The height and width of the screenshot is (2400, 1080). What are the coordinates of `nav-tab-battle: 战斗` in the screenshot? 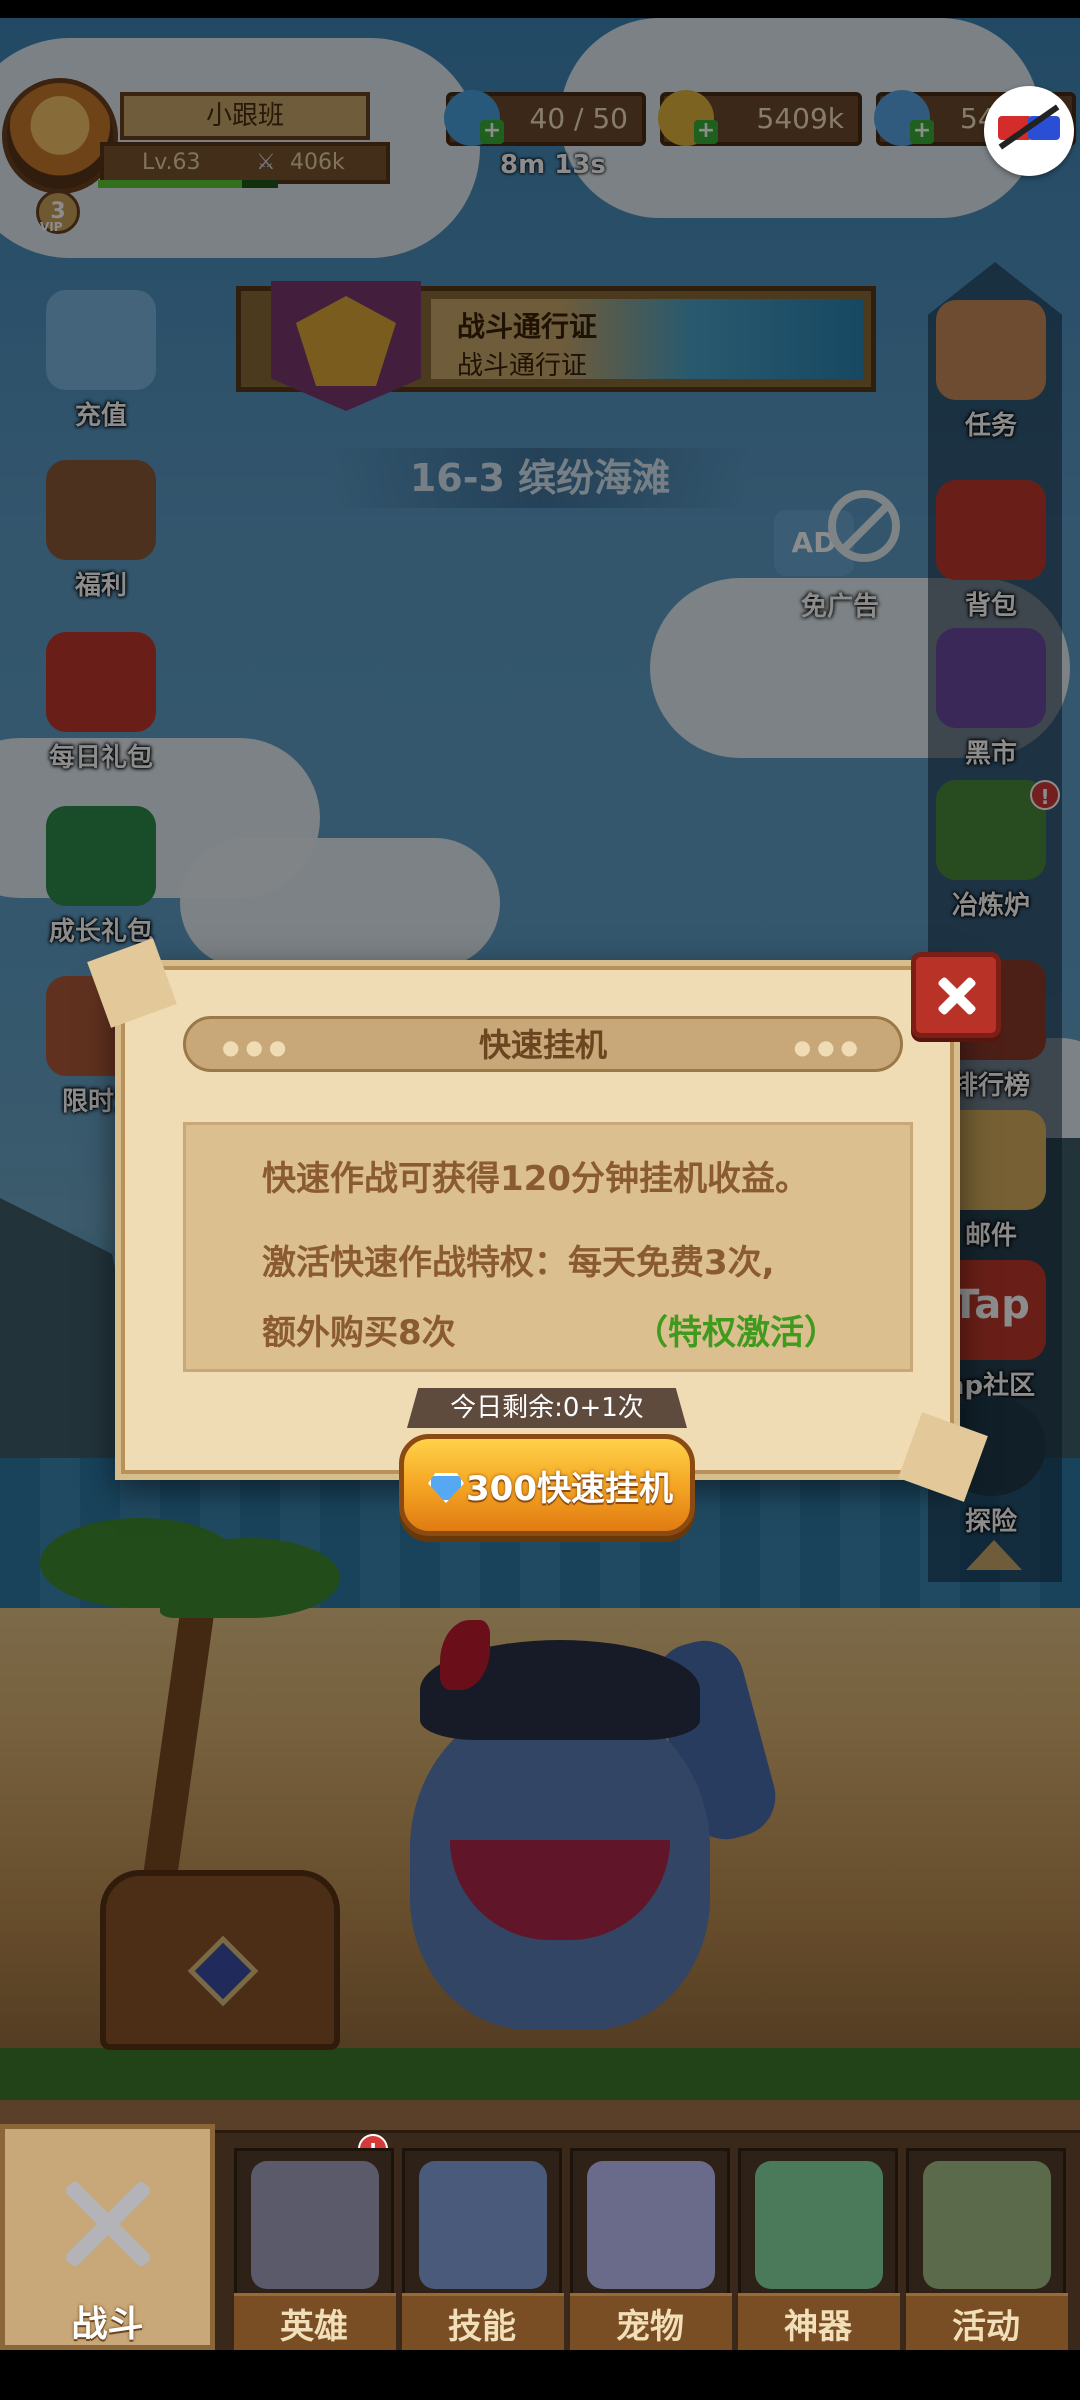 It's located at (107, 2237).